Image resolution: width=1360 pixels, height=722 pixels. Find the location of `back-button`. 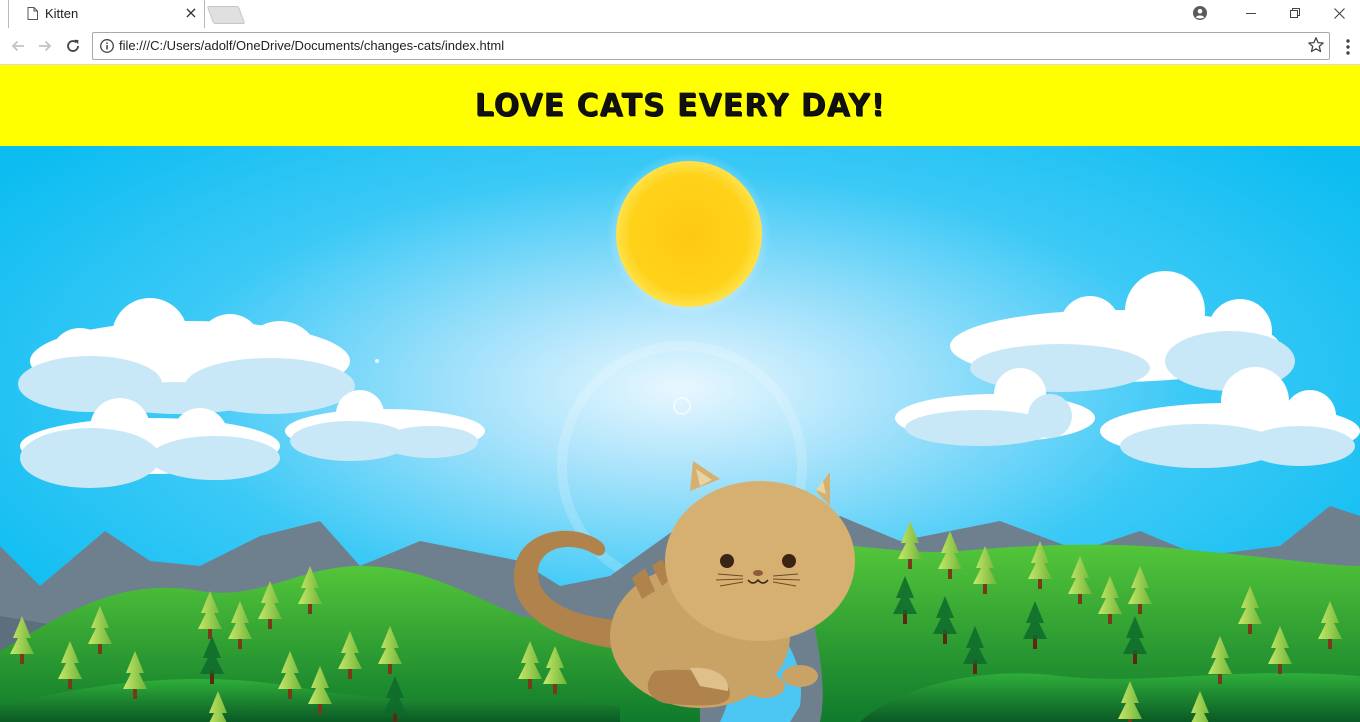

back-button is located at coordinates (18, 46).